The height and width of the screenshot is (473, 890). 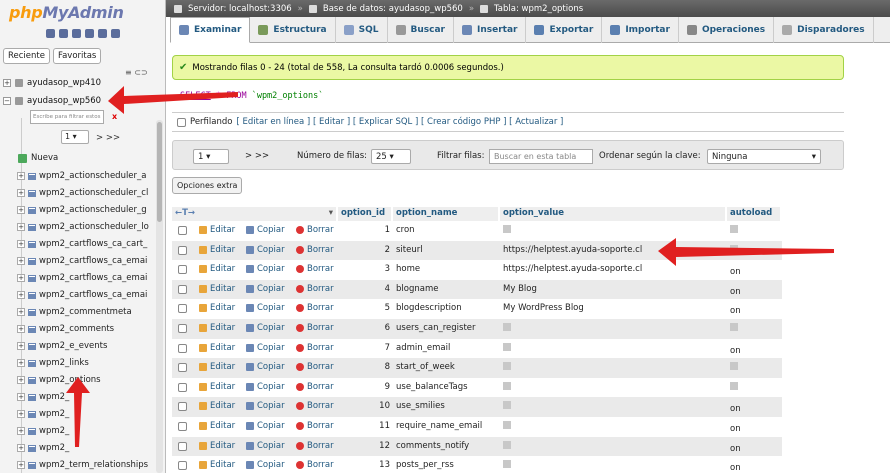 What do you see at coordinates (78, 412) in the screenshot?
I see `arrow-options` at bounding box center [78, 412].